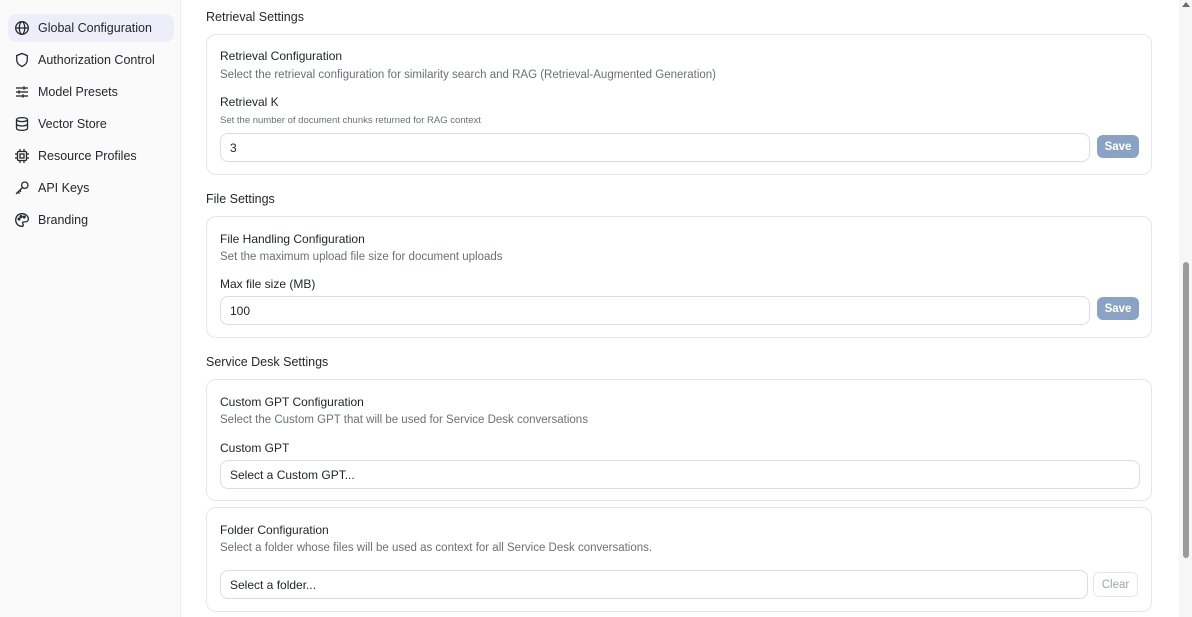 This screenshot has width=1192, height=617. I want to click on sidebar-item-resource-profiles: Resource Profiles, so click(91, 156).